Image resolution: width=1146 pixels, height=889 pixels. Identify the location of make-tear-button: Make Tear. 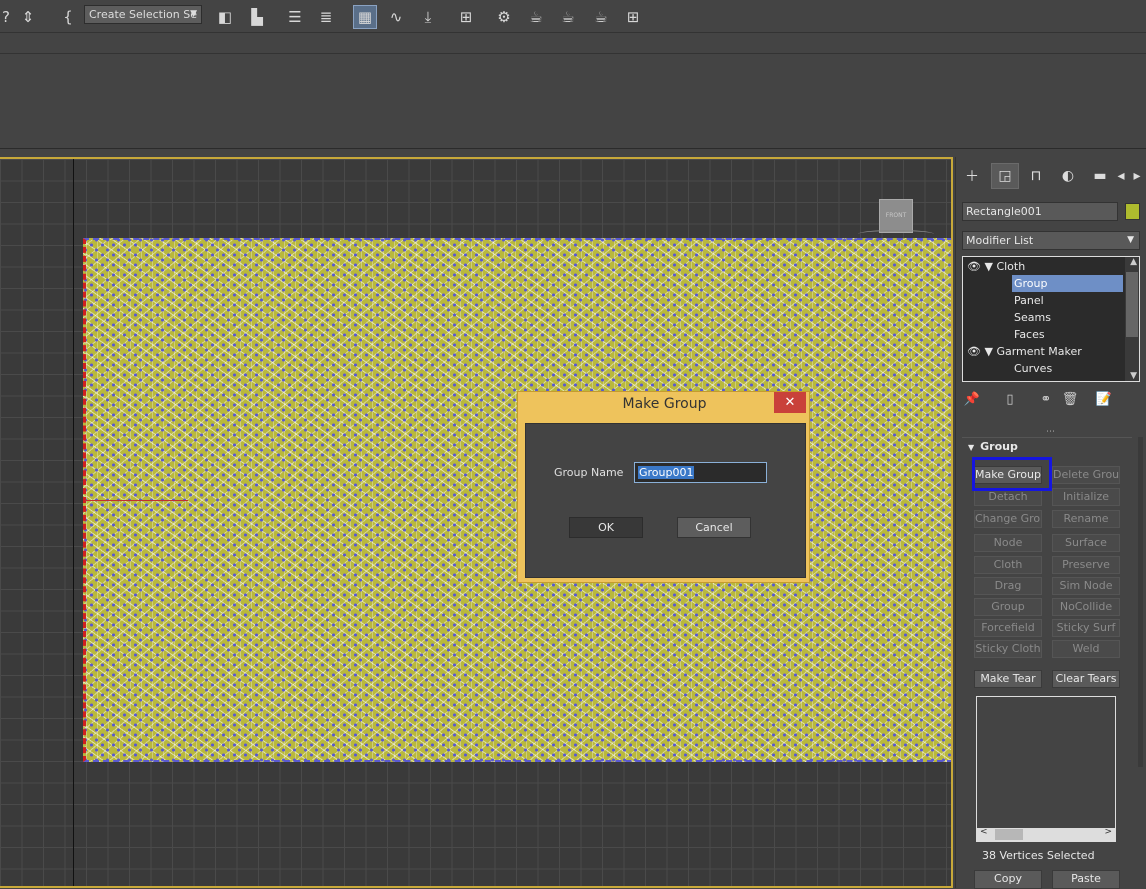
(1008, 679).